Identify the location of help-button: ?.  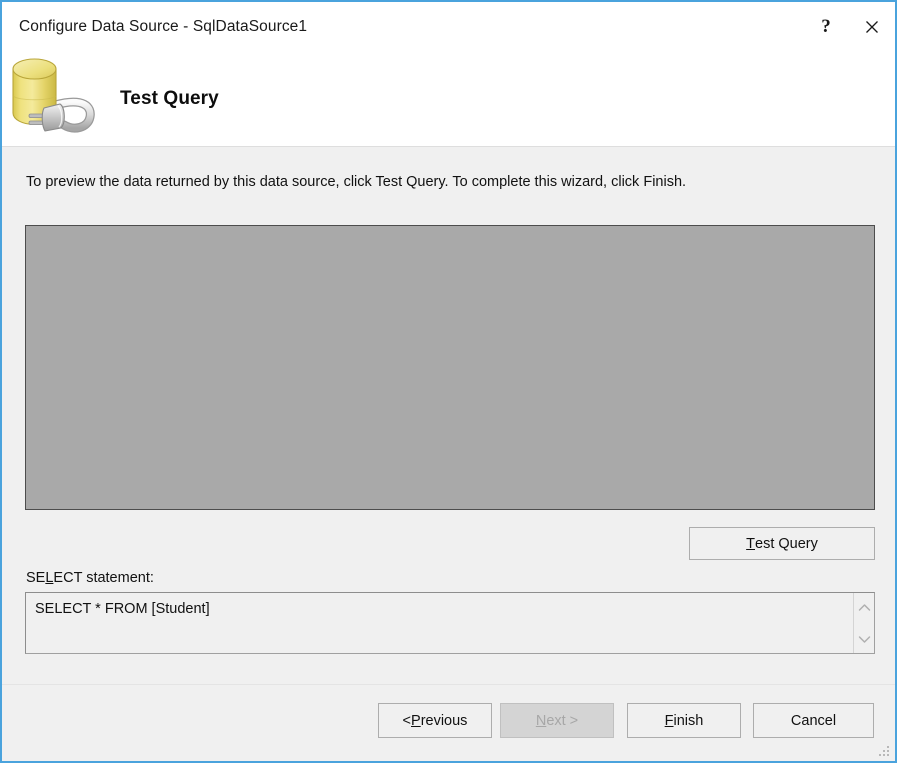
(826, 26).